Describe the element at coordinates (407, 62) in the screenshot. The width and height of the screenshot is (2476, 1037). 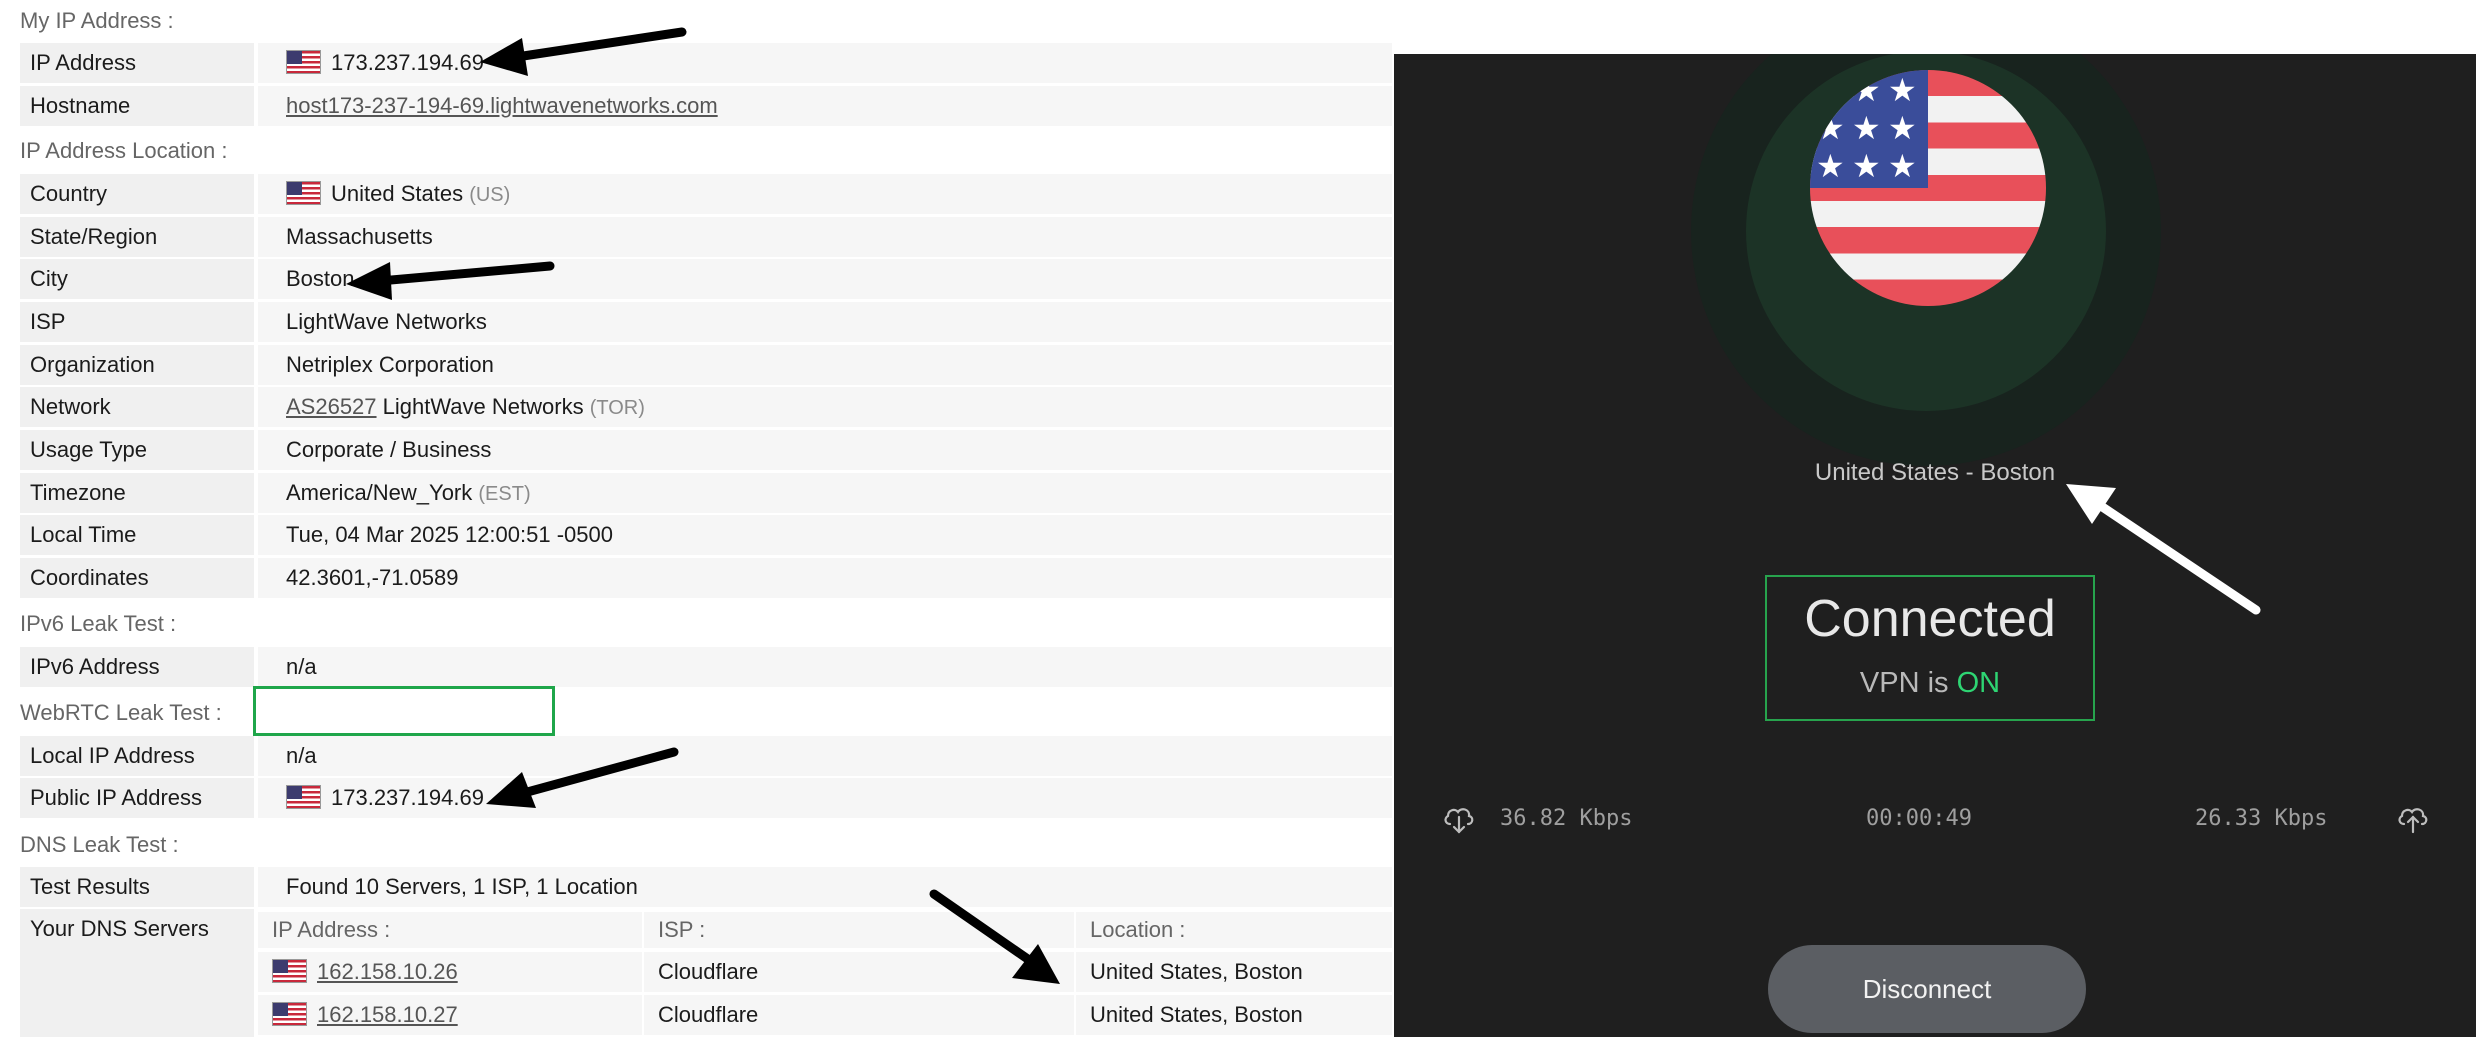
I see `ip-address-value: 173.237.194.69` at that location.